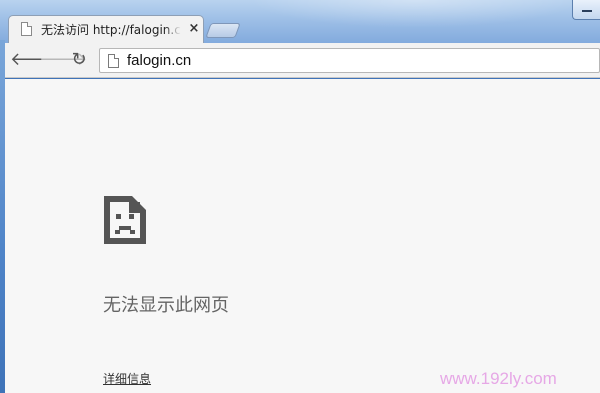 Image resolution: width=600 pixels, height=393 pixels. Describe the element at coordinates (111, 30) in the screenshot. I see `tab-title: 无法访问 http://falogin.cn` at that location.